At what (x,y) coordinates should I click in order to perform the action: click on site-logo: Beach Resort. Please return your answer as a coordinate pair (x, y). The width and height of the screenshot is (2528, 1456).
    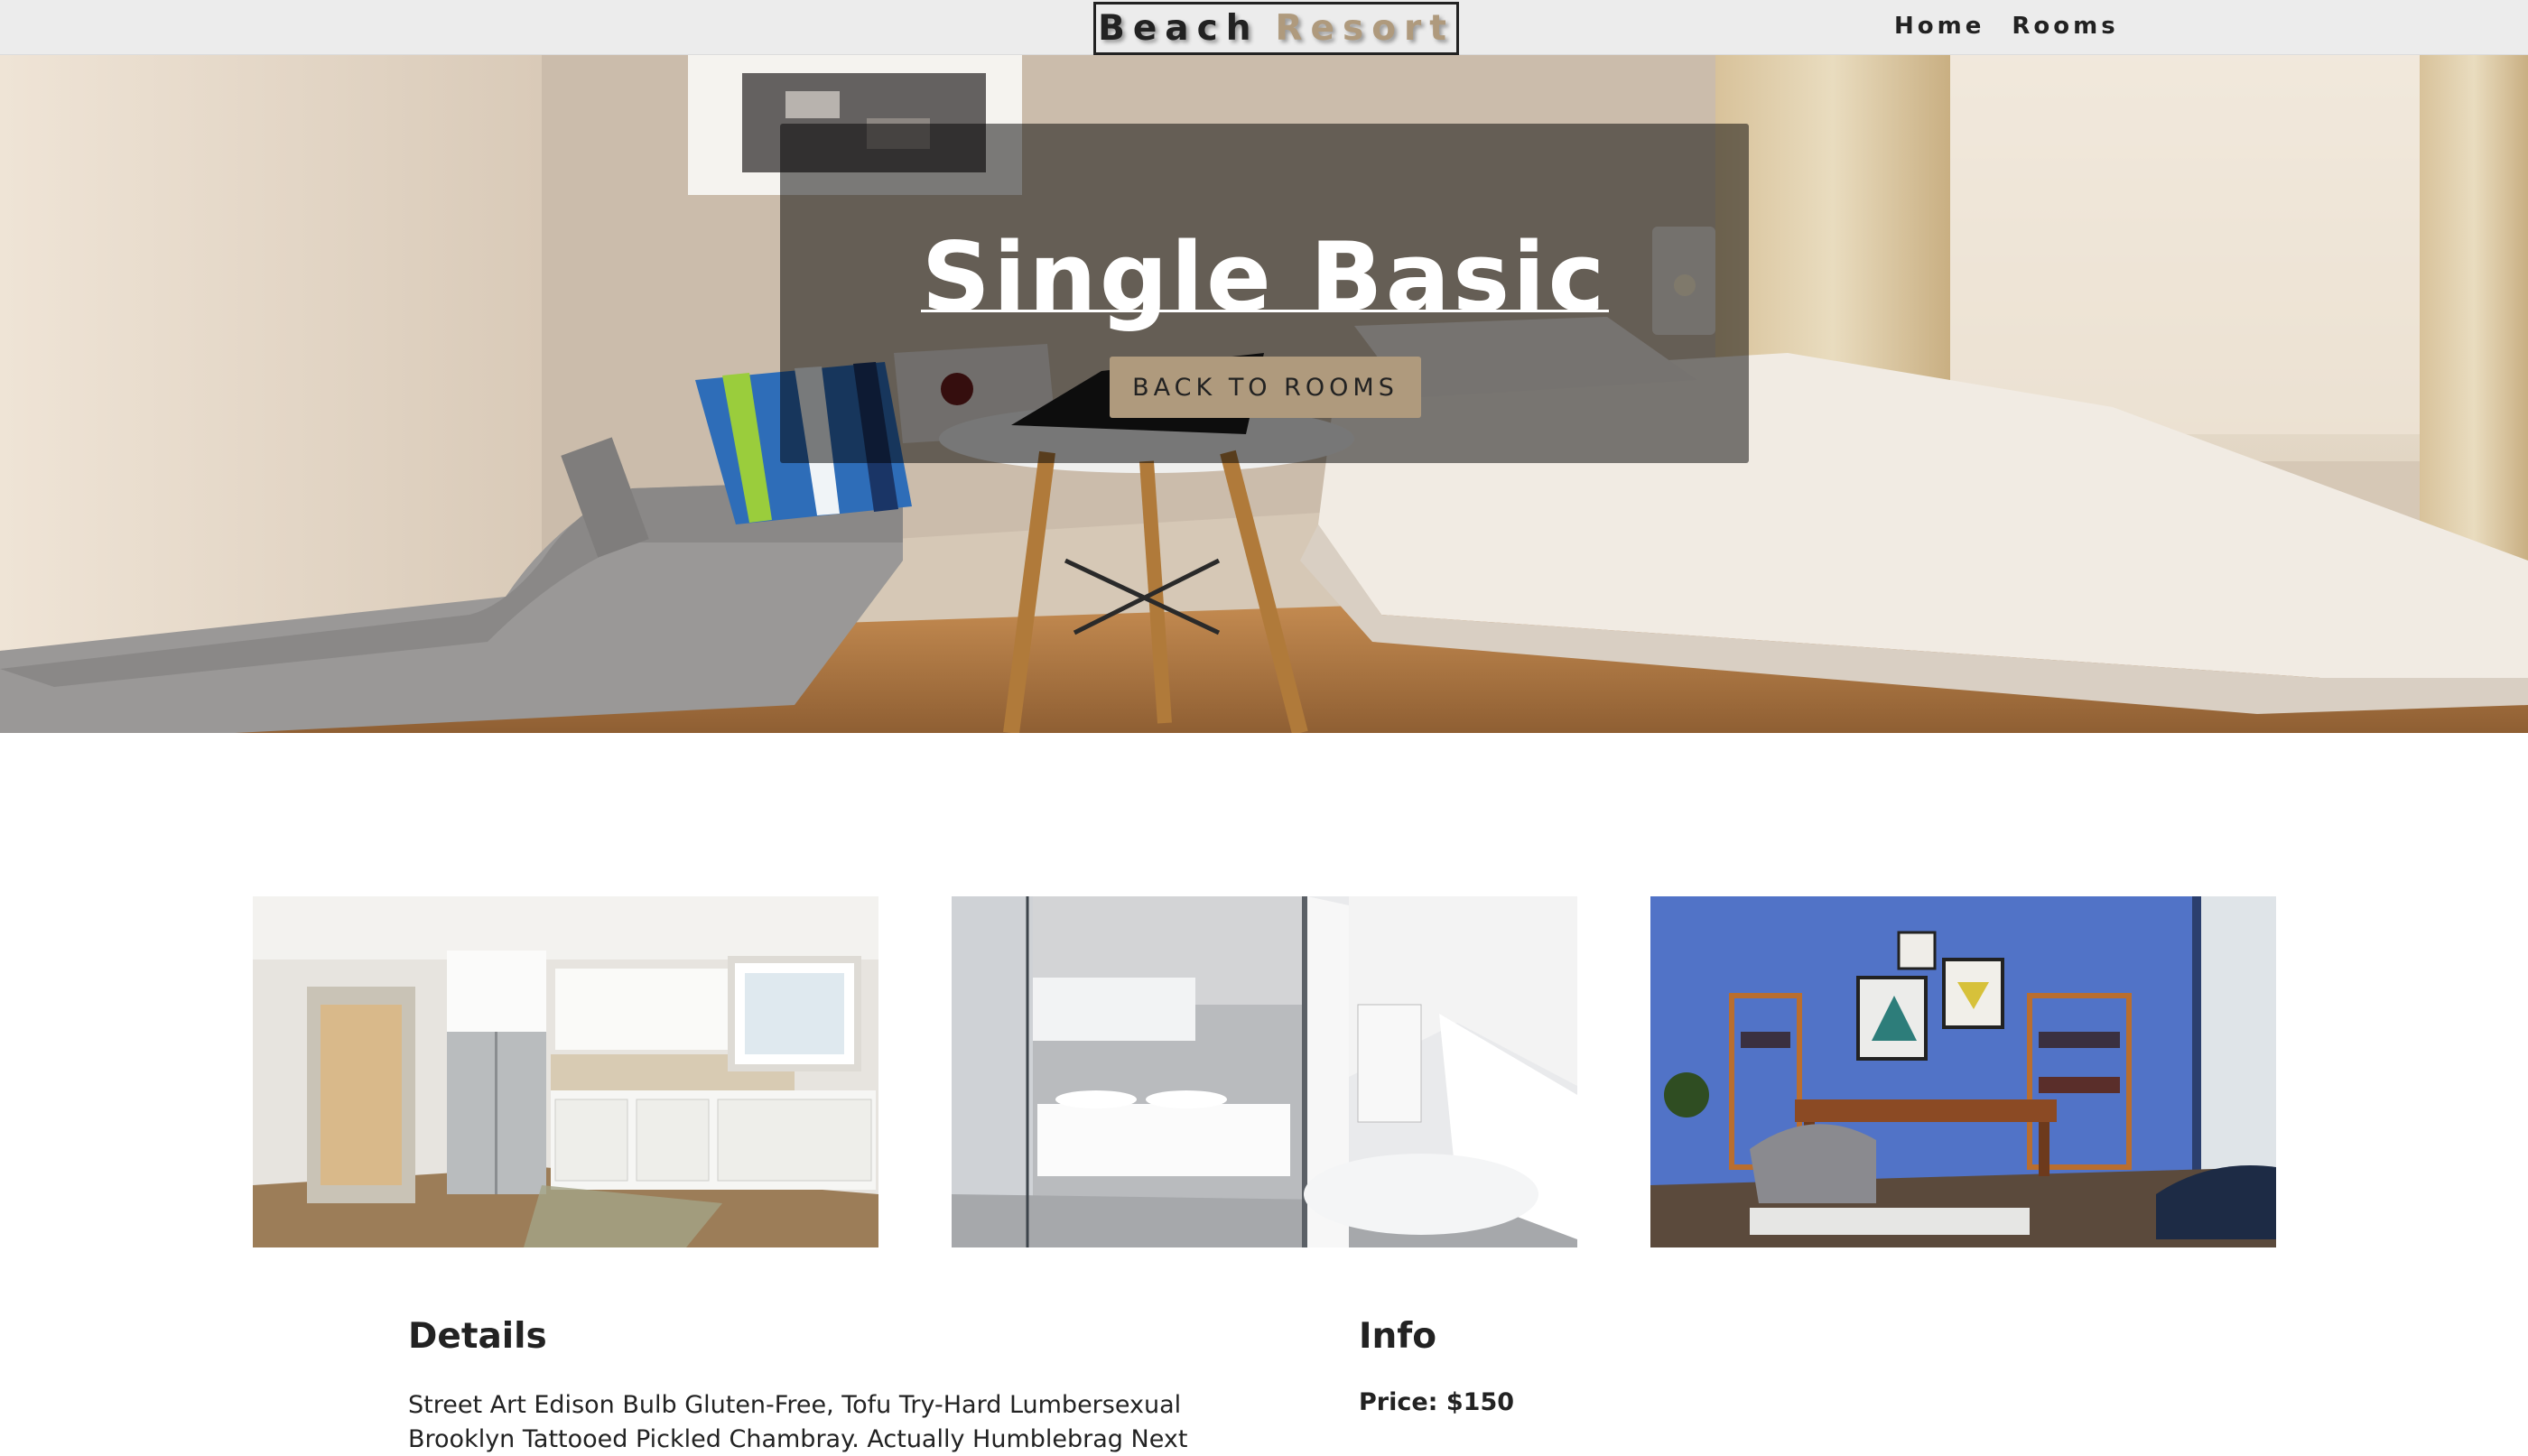
    Looking at the image, I should click on (1276, 29).